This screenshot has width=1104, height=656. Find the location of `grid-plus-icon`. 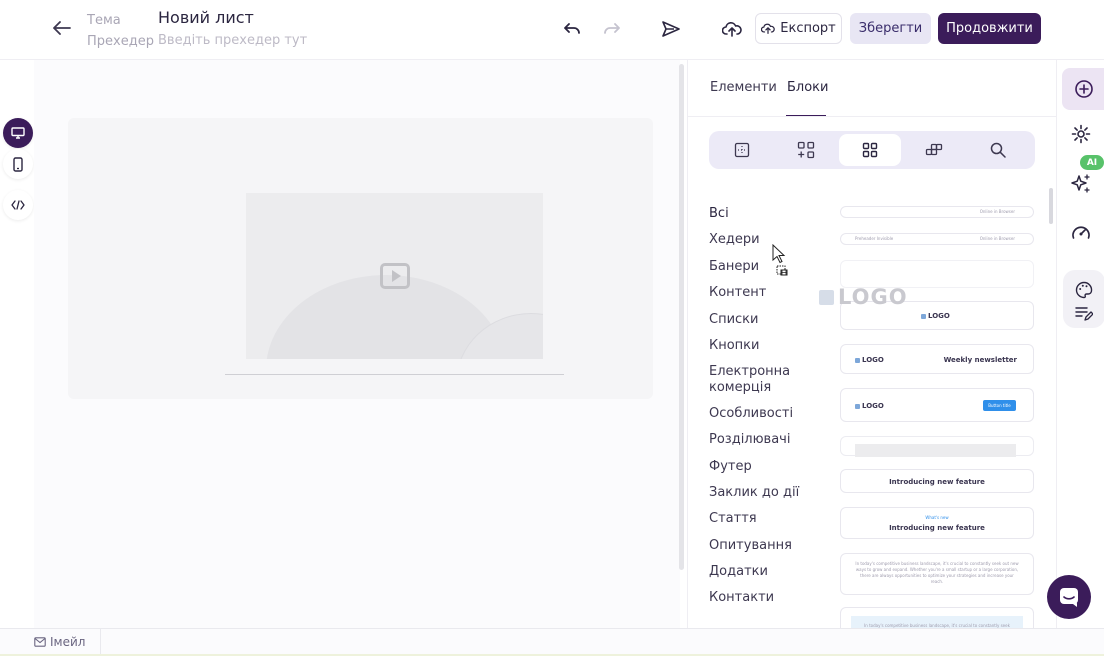

grid-plus-icon is located at coordinates (806, 150).